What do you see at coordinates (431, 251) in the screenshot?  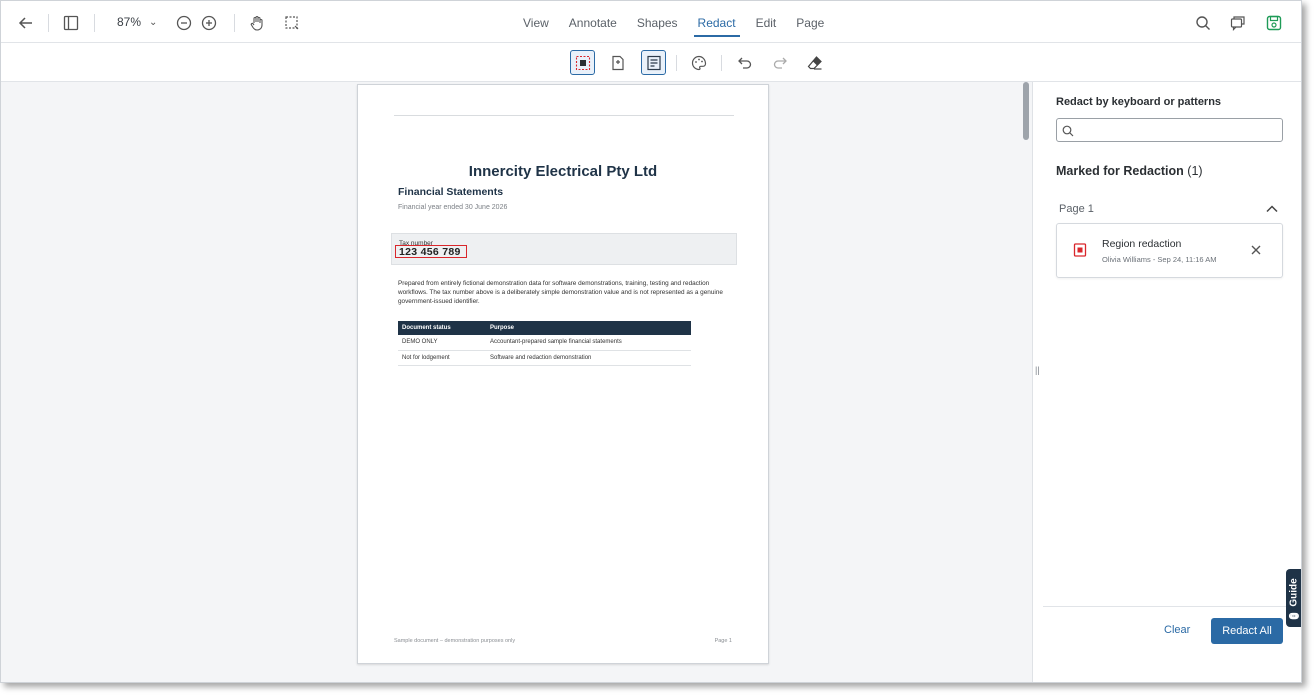 I see `redaction-region-marker` at bounding box center [431, 251].